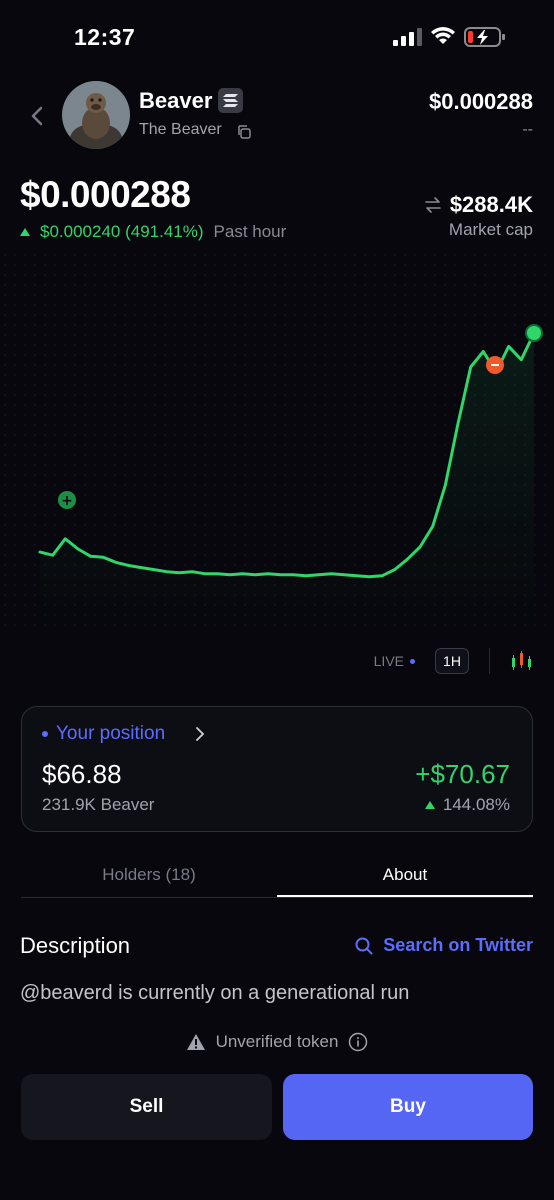  I want to click on search-twitter-link: Search on Twitter, so click(444, 945).